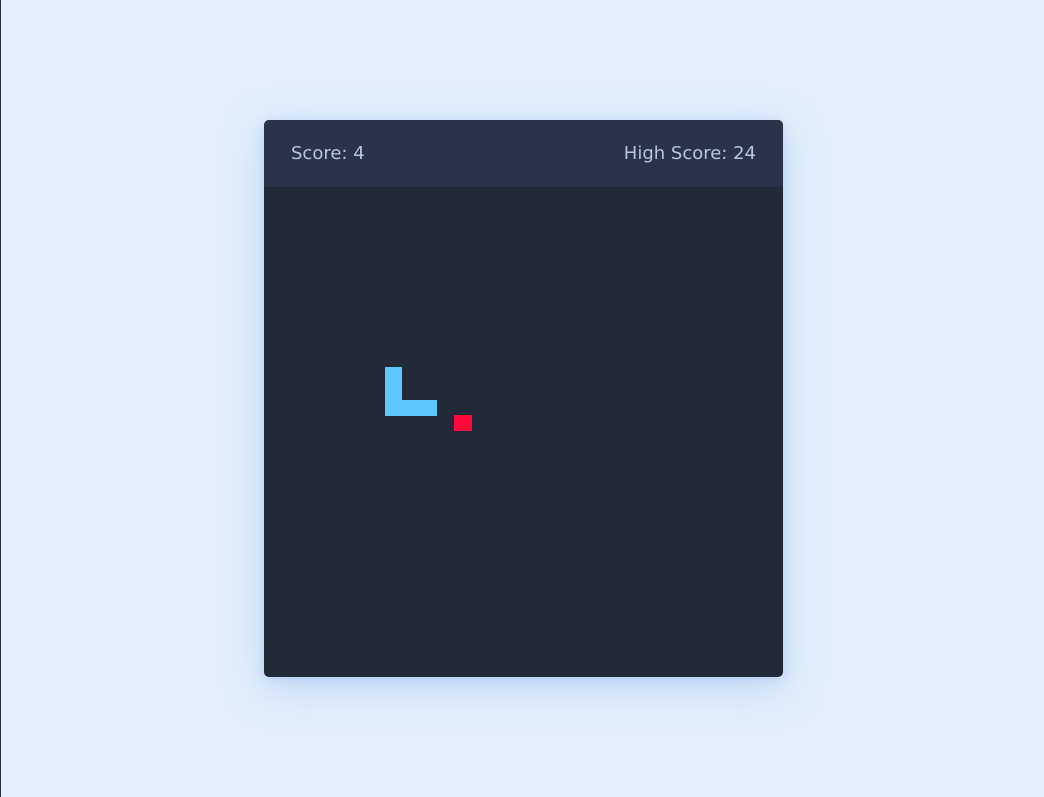  Describe the element at coordinates (523, 153) in the screenshot. I see `score-bar: Score: 4 High Score: 24` at that location.